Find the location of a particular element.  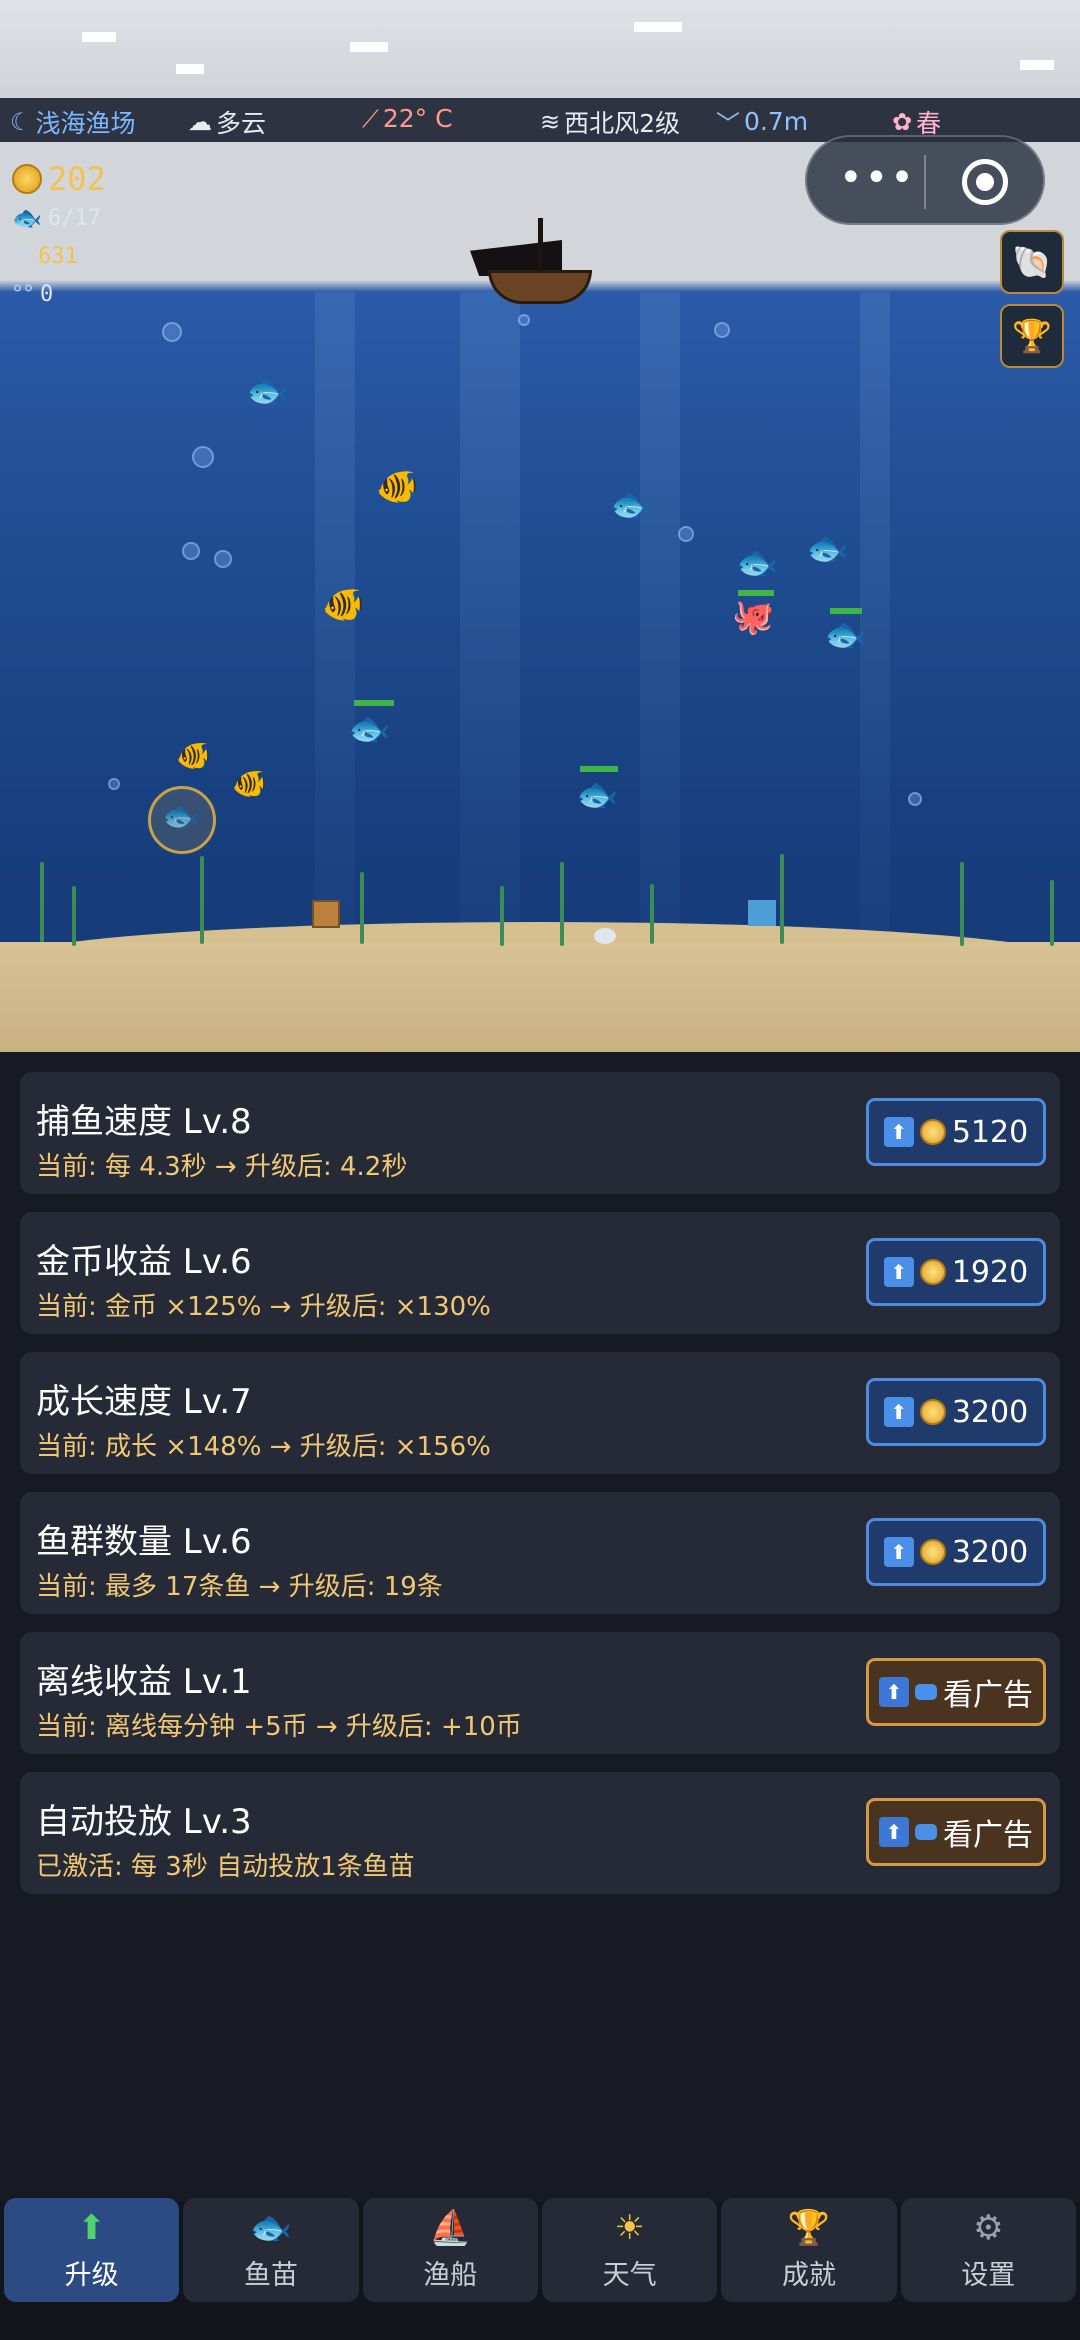

upgrade-title: 自动投放 Lv.3 is located at coordinates (144, 1822).